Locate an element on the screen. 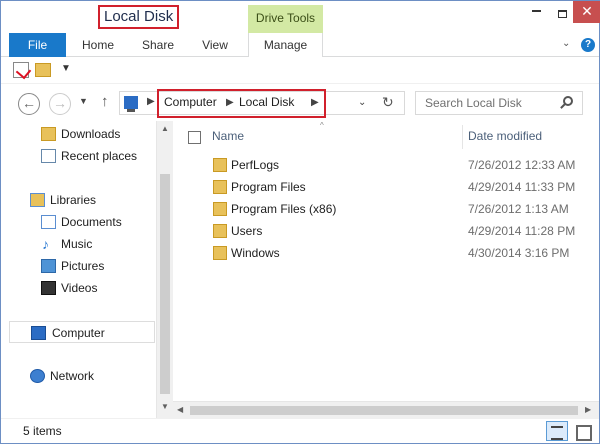 The image size is (600, 444). horizontal-scrollbar: ◀ ▶ is located at coordinates (386, 409).